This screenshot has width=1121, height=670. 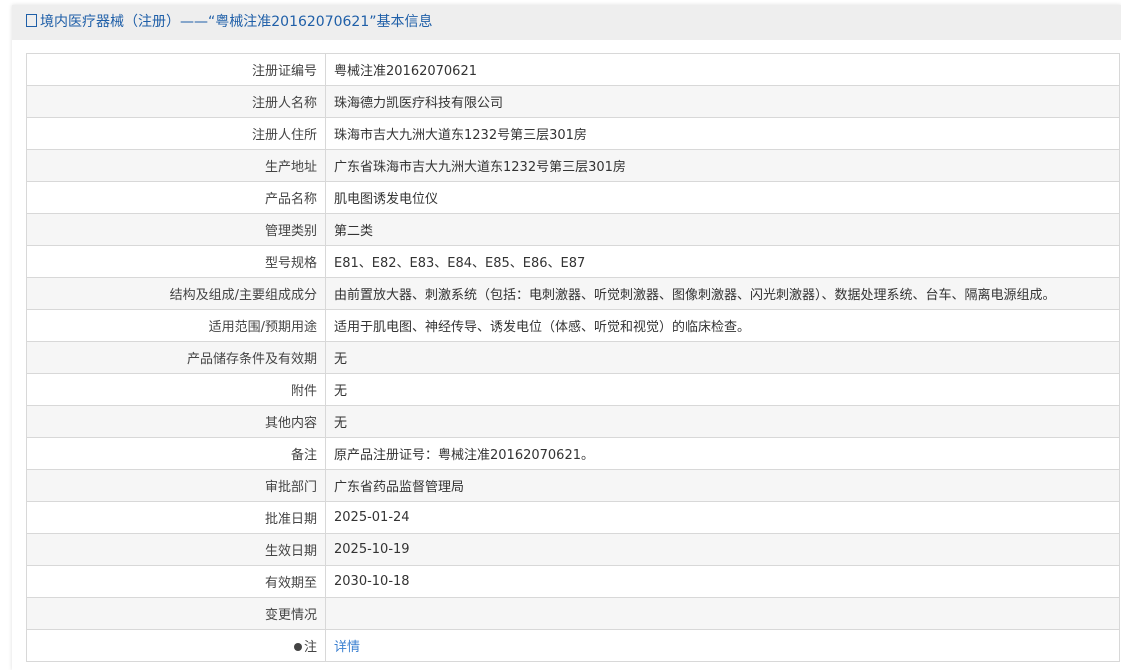 What do you see at coordinates (176, 69) in the screenshot?
I see `field-label: 注册证编号` at bounding box center [176, 69].